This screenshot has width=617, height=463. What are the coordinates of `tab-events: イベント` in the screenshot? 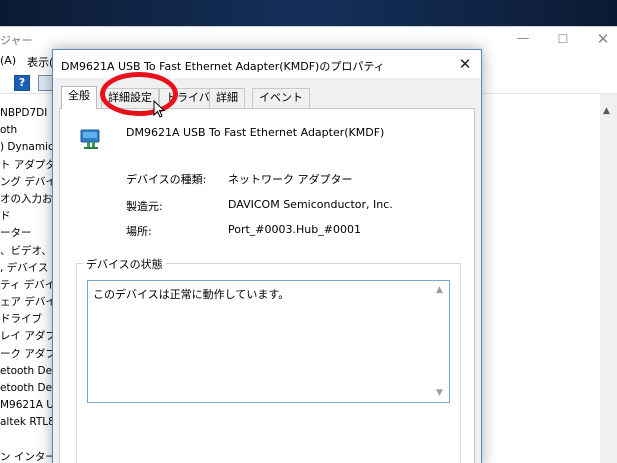 It's located at (281, 98).